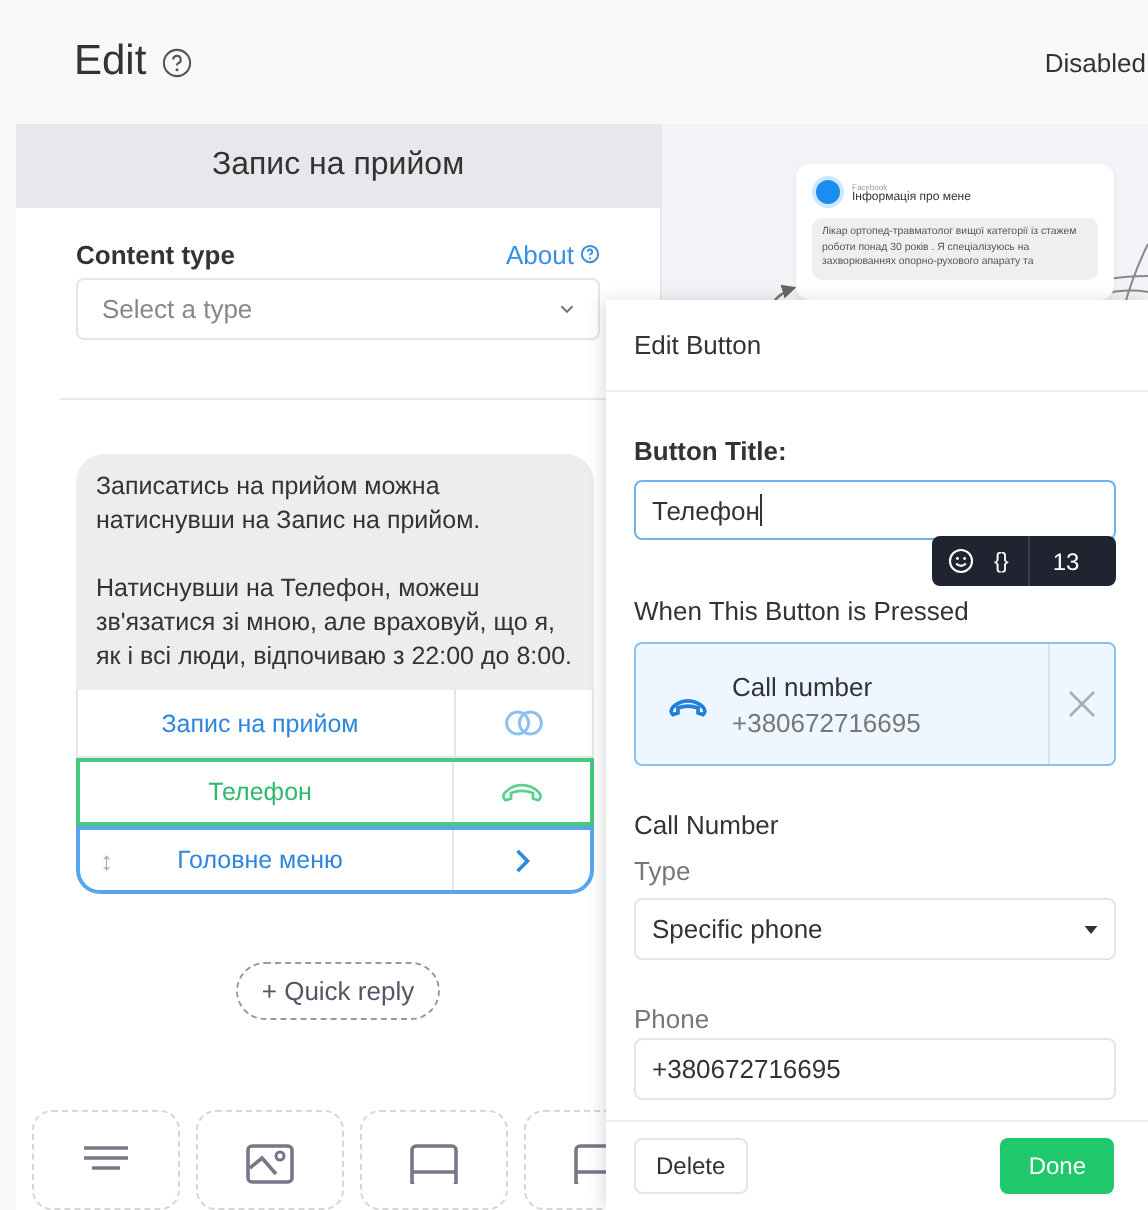 This screenshot has width=1148, height=1210. I want to click on message-bubble: Записатись на прийом можна натиснувши на Запис на прийом. Натиснувши на Телефон, можеш зв'язатися зі мною, але враховуй, що я, як і всі люди, відпочиваю з 22:00 до 8:00., so click(335, 572).